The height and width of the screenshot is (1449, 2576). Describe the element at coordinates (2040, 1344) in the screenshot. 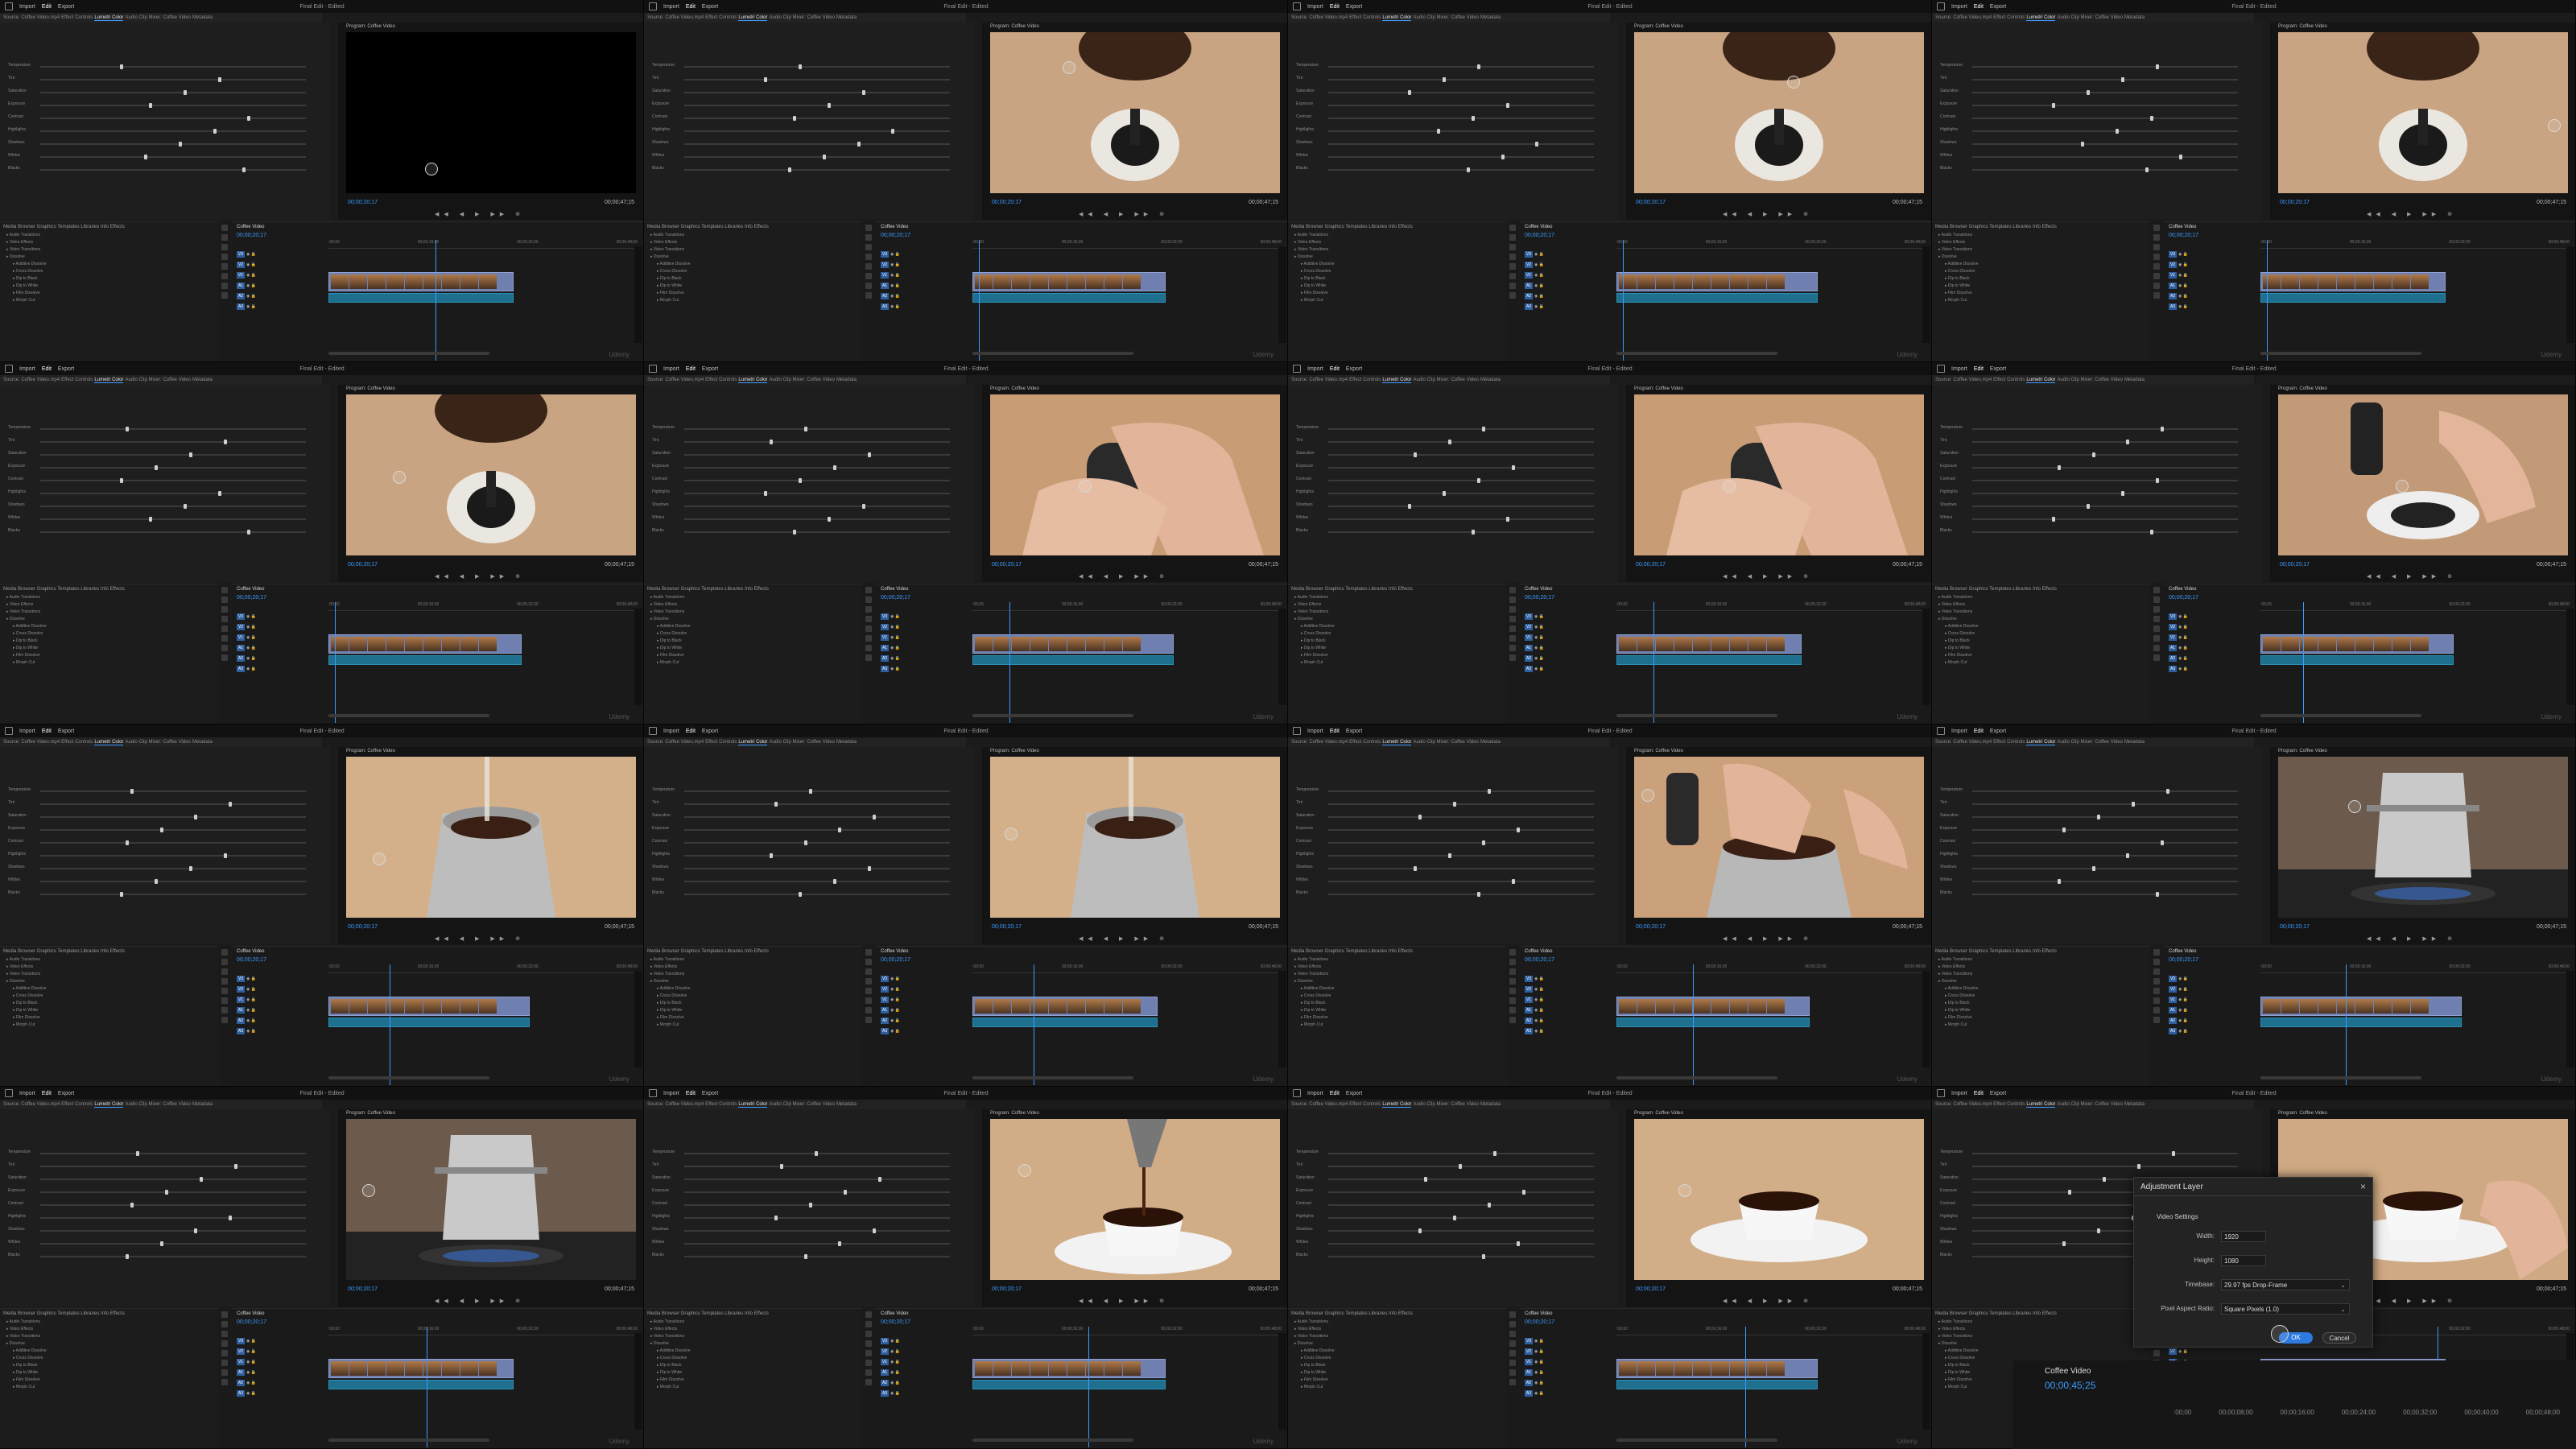

I see `effects-tree-item: ▸ Dissolve` at that location.